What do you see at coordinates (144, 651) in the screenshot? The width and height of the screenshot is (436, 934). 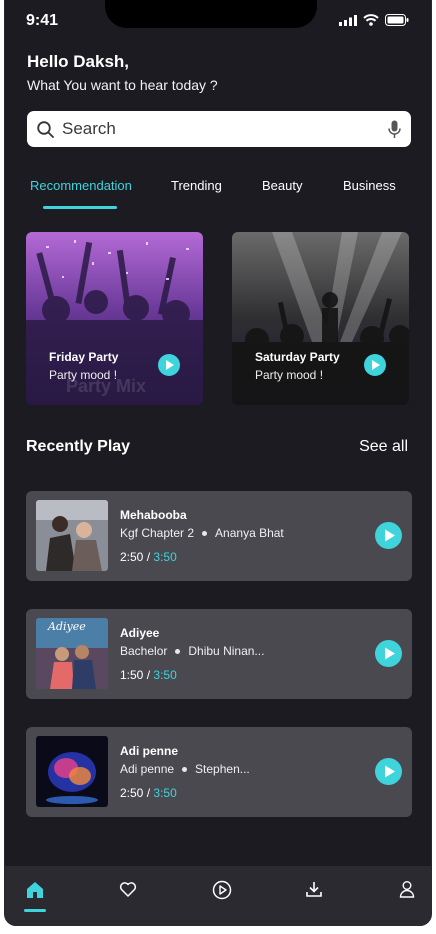 I see `song-album: Bachelor` at bounding box center [144, 651].